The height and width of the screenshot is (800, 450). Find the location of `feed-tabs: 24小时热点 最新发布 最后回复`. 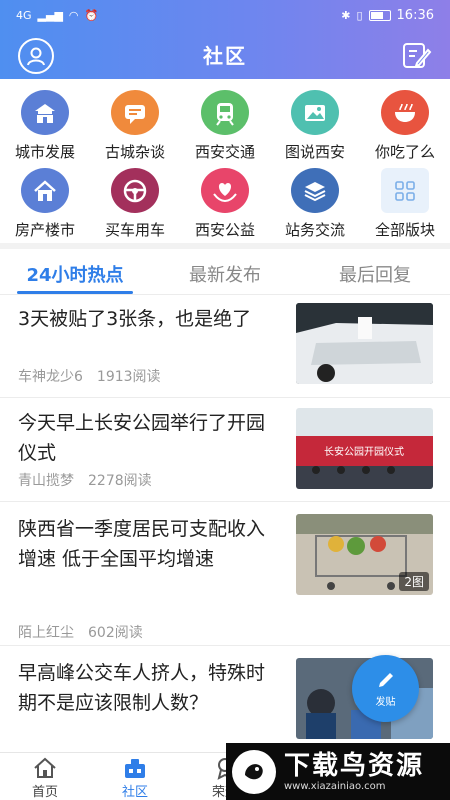

feed-tabs: 24小时热点 最新发布 最后回复 is located at coordinates (225, 273).